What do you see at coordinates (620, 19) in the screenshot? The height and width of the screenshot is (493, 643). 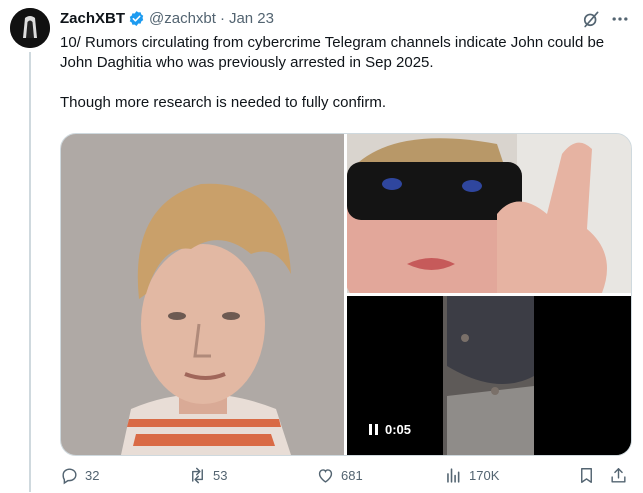 I see `more-icon` at bounding box center [620, 19].